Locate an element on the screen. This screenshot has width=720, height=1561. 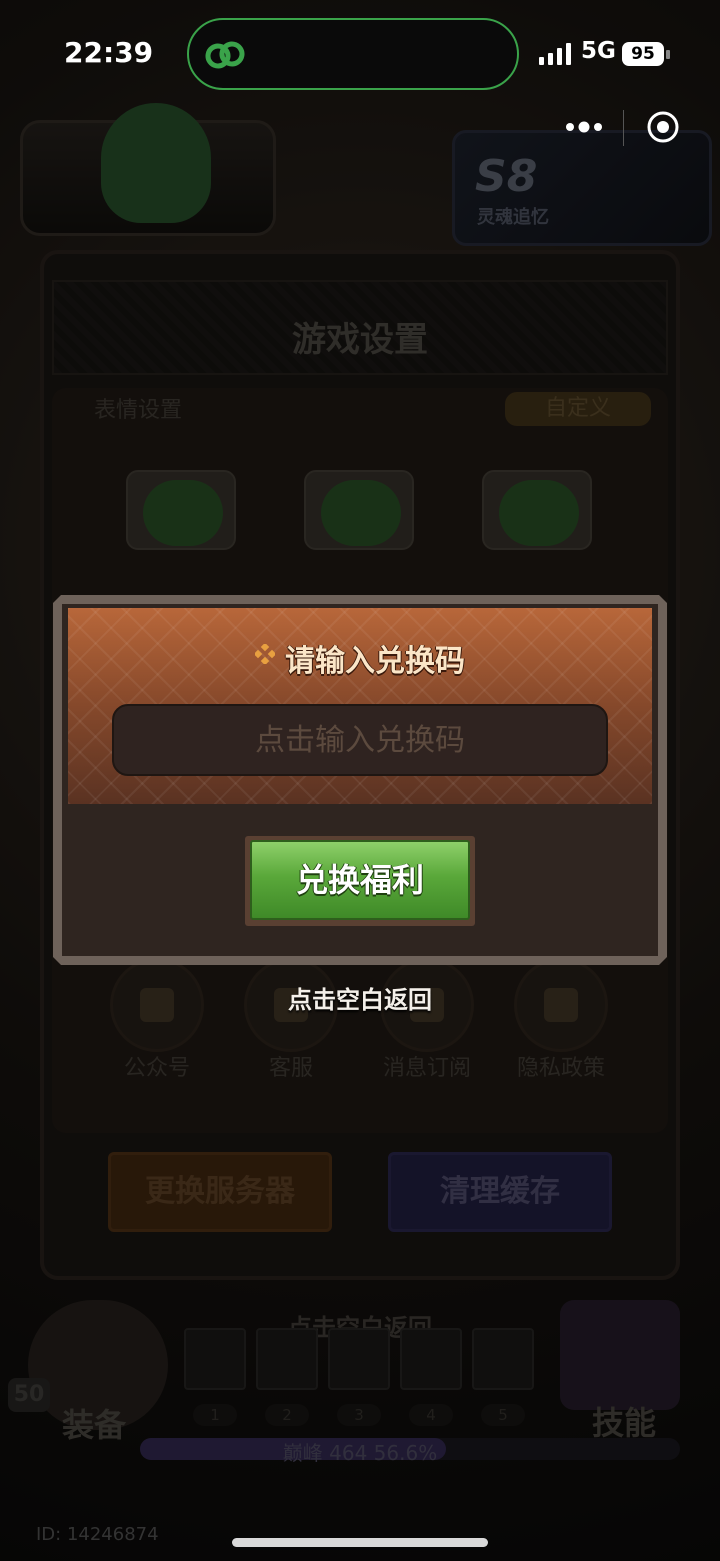
diamond-bullet-icon is located at coordinates (265, 654).